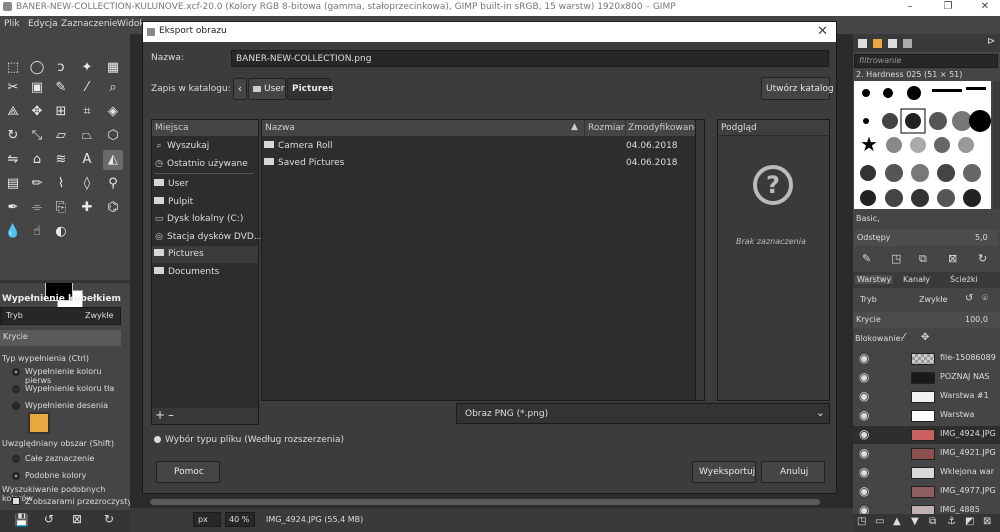 The height and width of the screenshot is (532, 1000). I want to click on text-icon: A, so click(87, 160).